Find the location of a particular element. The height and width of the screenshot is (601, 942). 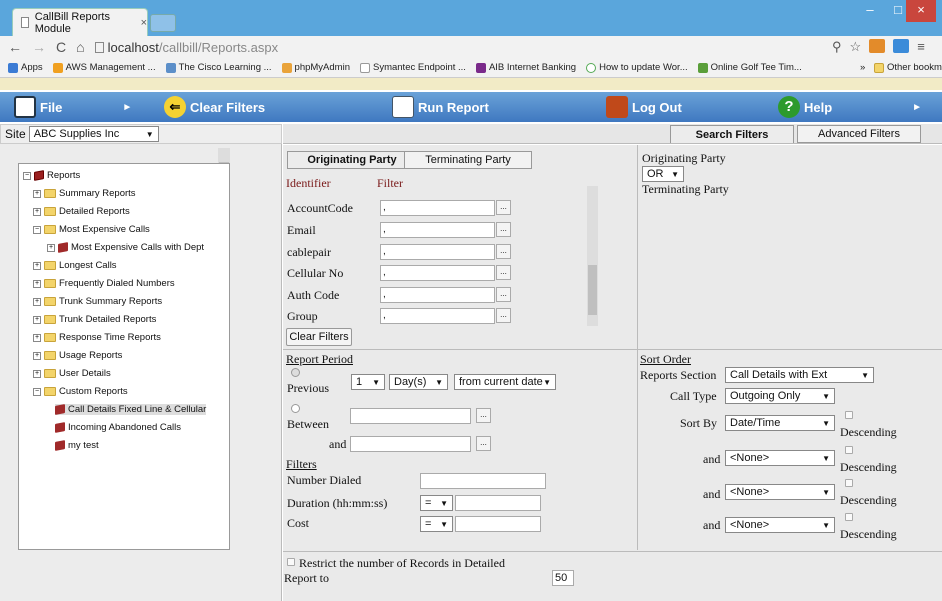

tree-item: − Most Expensive Calls is located at coordinates (91, 229).